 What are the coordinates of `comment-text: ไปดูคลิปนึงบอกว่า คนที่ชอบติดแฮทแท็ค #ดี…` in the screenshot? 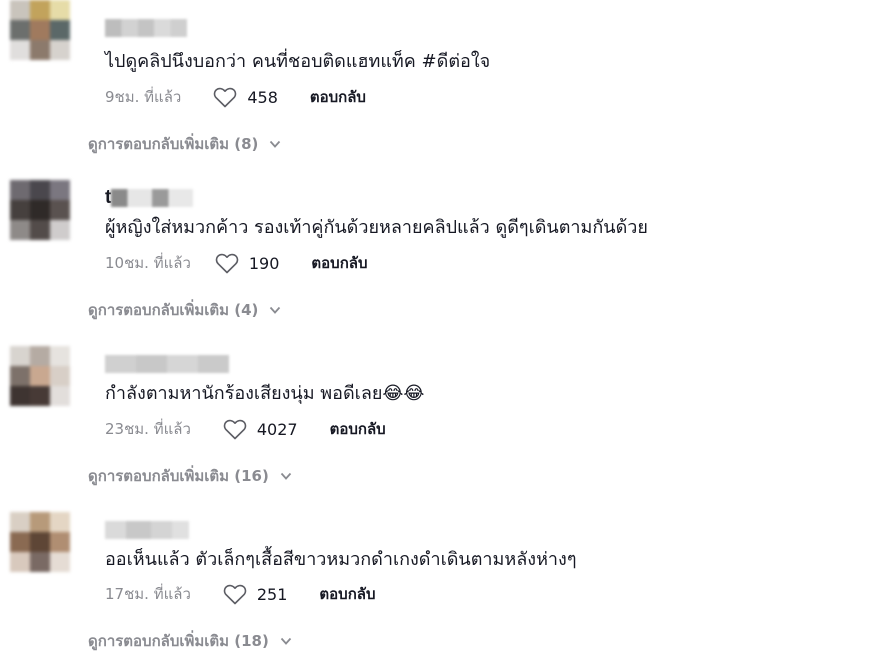 It's located at (298, 61).